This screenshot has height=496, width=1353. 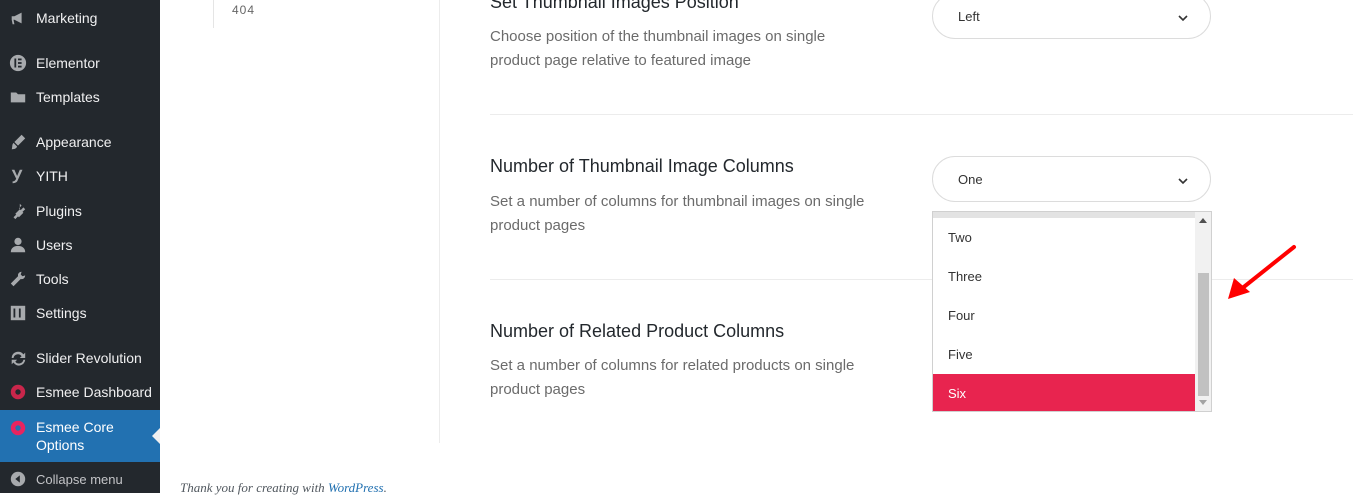 I want to click on section-title-thumb-columns: Number of Thumbnail Image Columns, so click(x=642, y=166).